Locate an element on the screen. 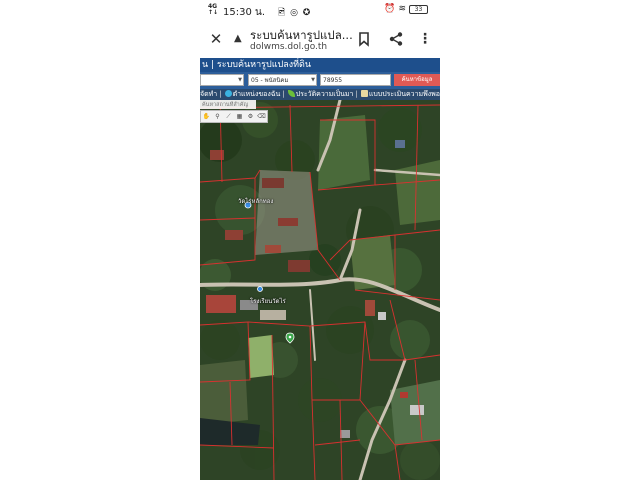  menu-item-1: จัดทำ is located at coordinates (208, 94).